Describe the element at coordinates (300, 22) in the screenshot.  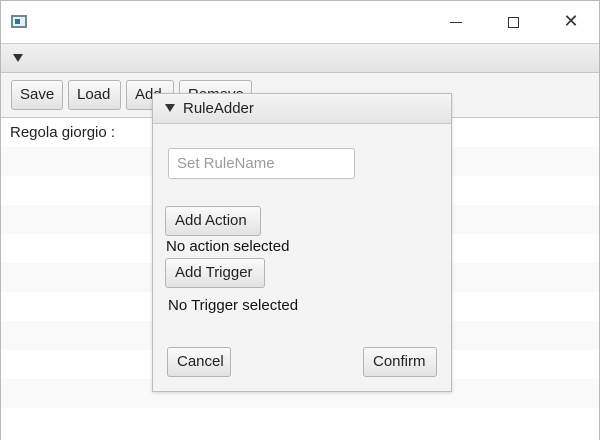
I see `title-bar: ✕` at that location.